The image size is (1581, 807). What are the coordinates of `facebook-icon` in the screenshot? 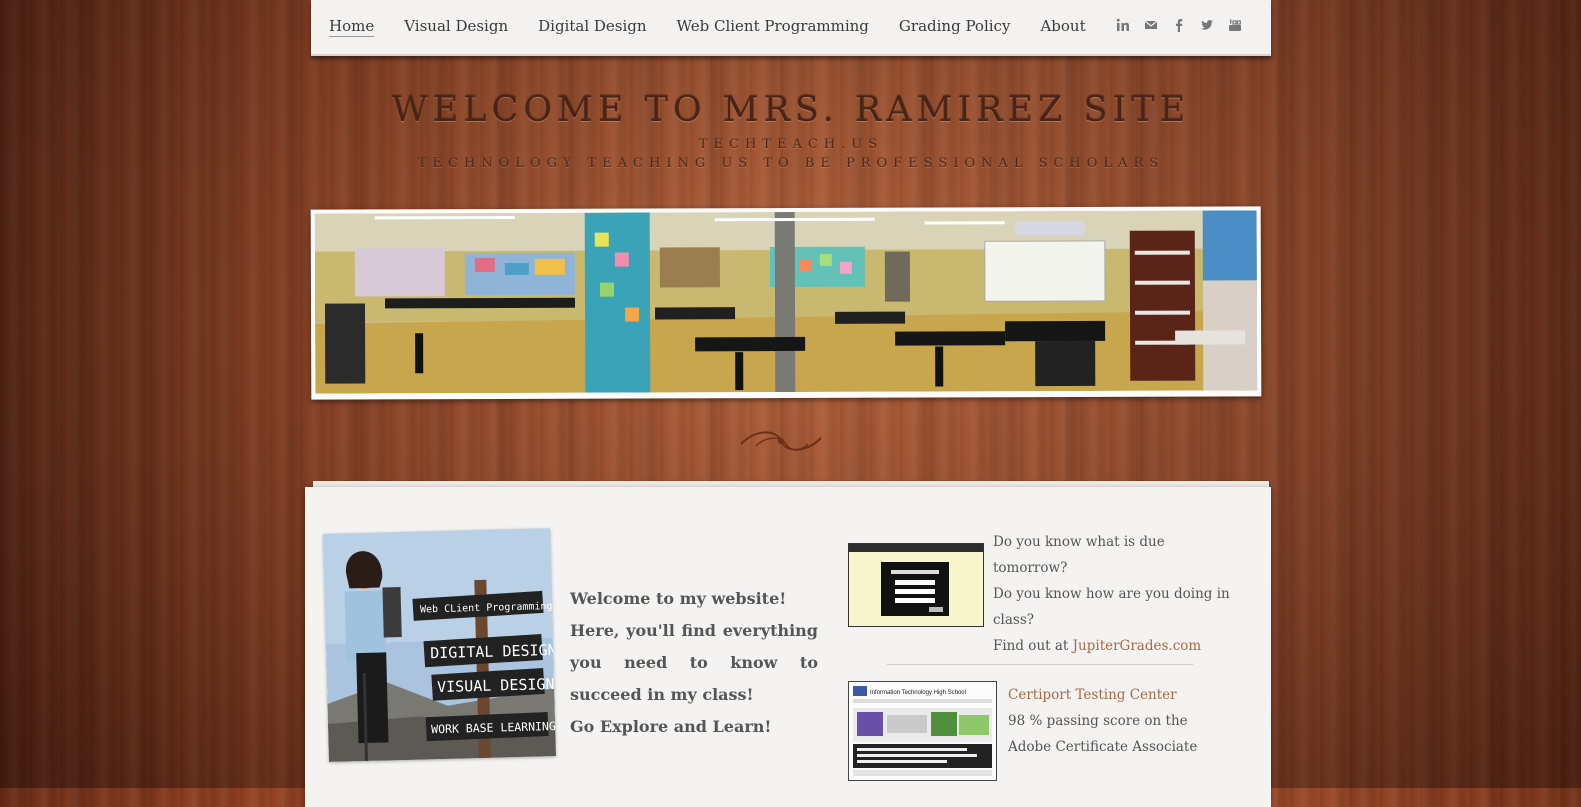 It's located at (1179, 26).